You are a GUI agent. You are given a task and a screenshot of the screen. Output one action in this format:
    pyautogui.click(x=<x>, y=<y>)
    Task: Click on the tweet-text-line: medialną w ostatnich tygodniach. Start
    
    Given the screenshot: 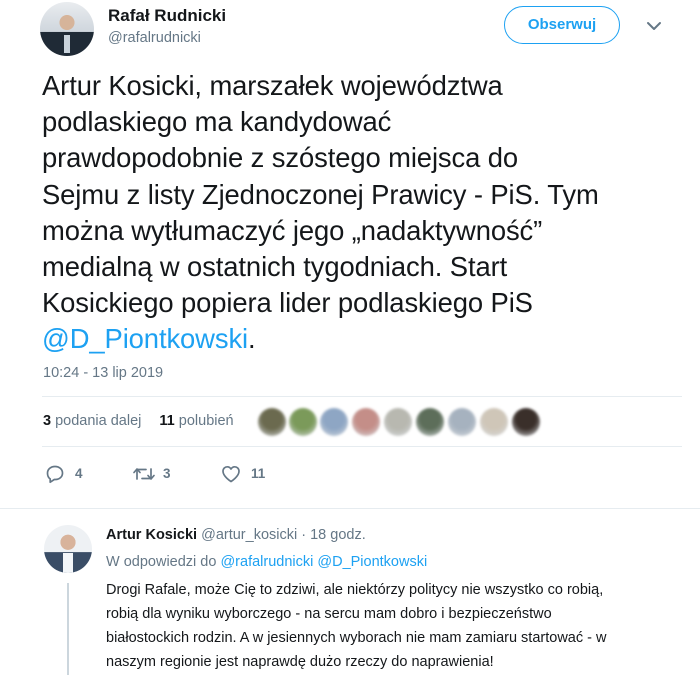 What is the action you would take?
    pyautogui.click(x=275, y=267)
    